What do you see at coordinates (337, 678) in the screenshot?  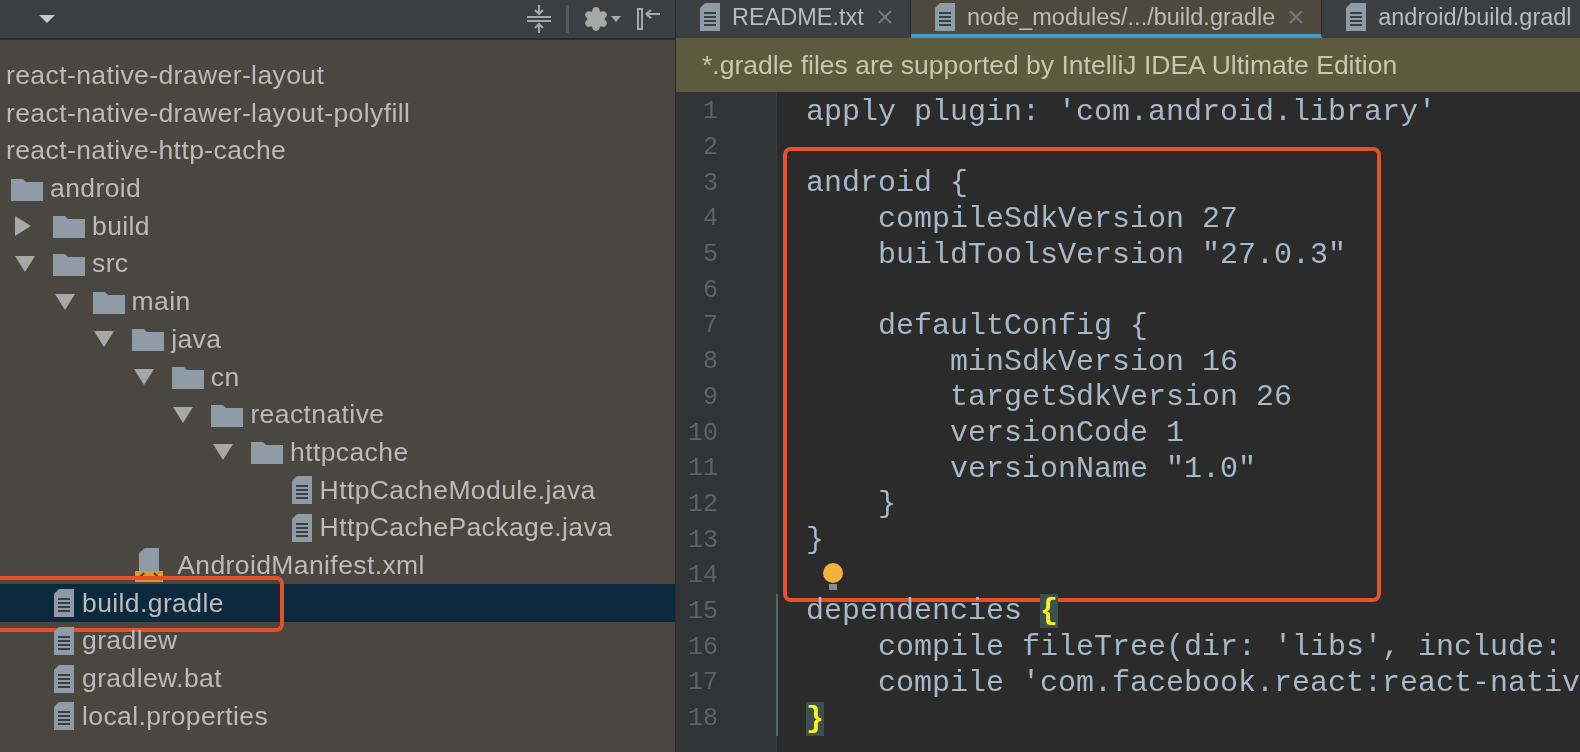 I see `tree-row: gradlew.bat` at bounding box center [337, 678].